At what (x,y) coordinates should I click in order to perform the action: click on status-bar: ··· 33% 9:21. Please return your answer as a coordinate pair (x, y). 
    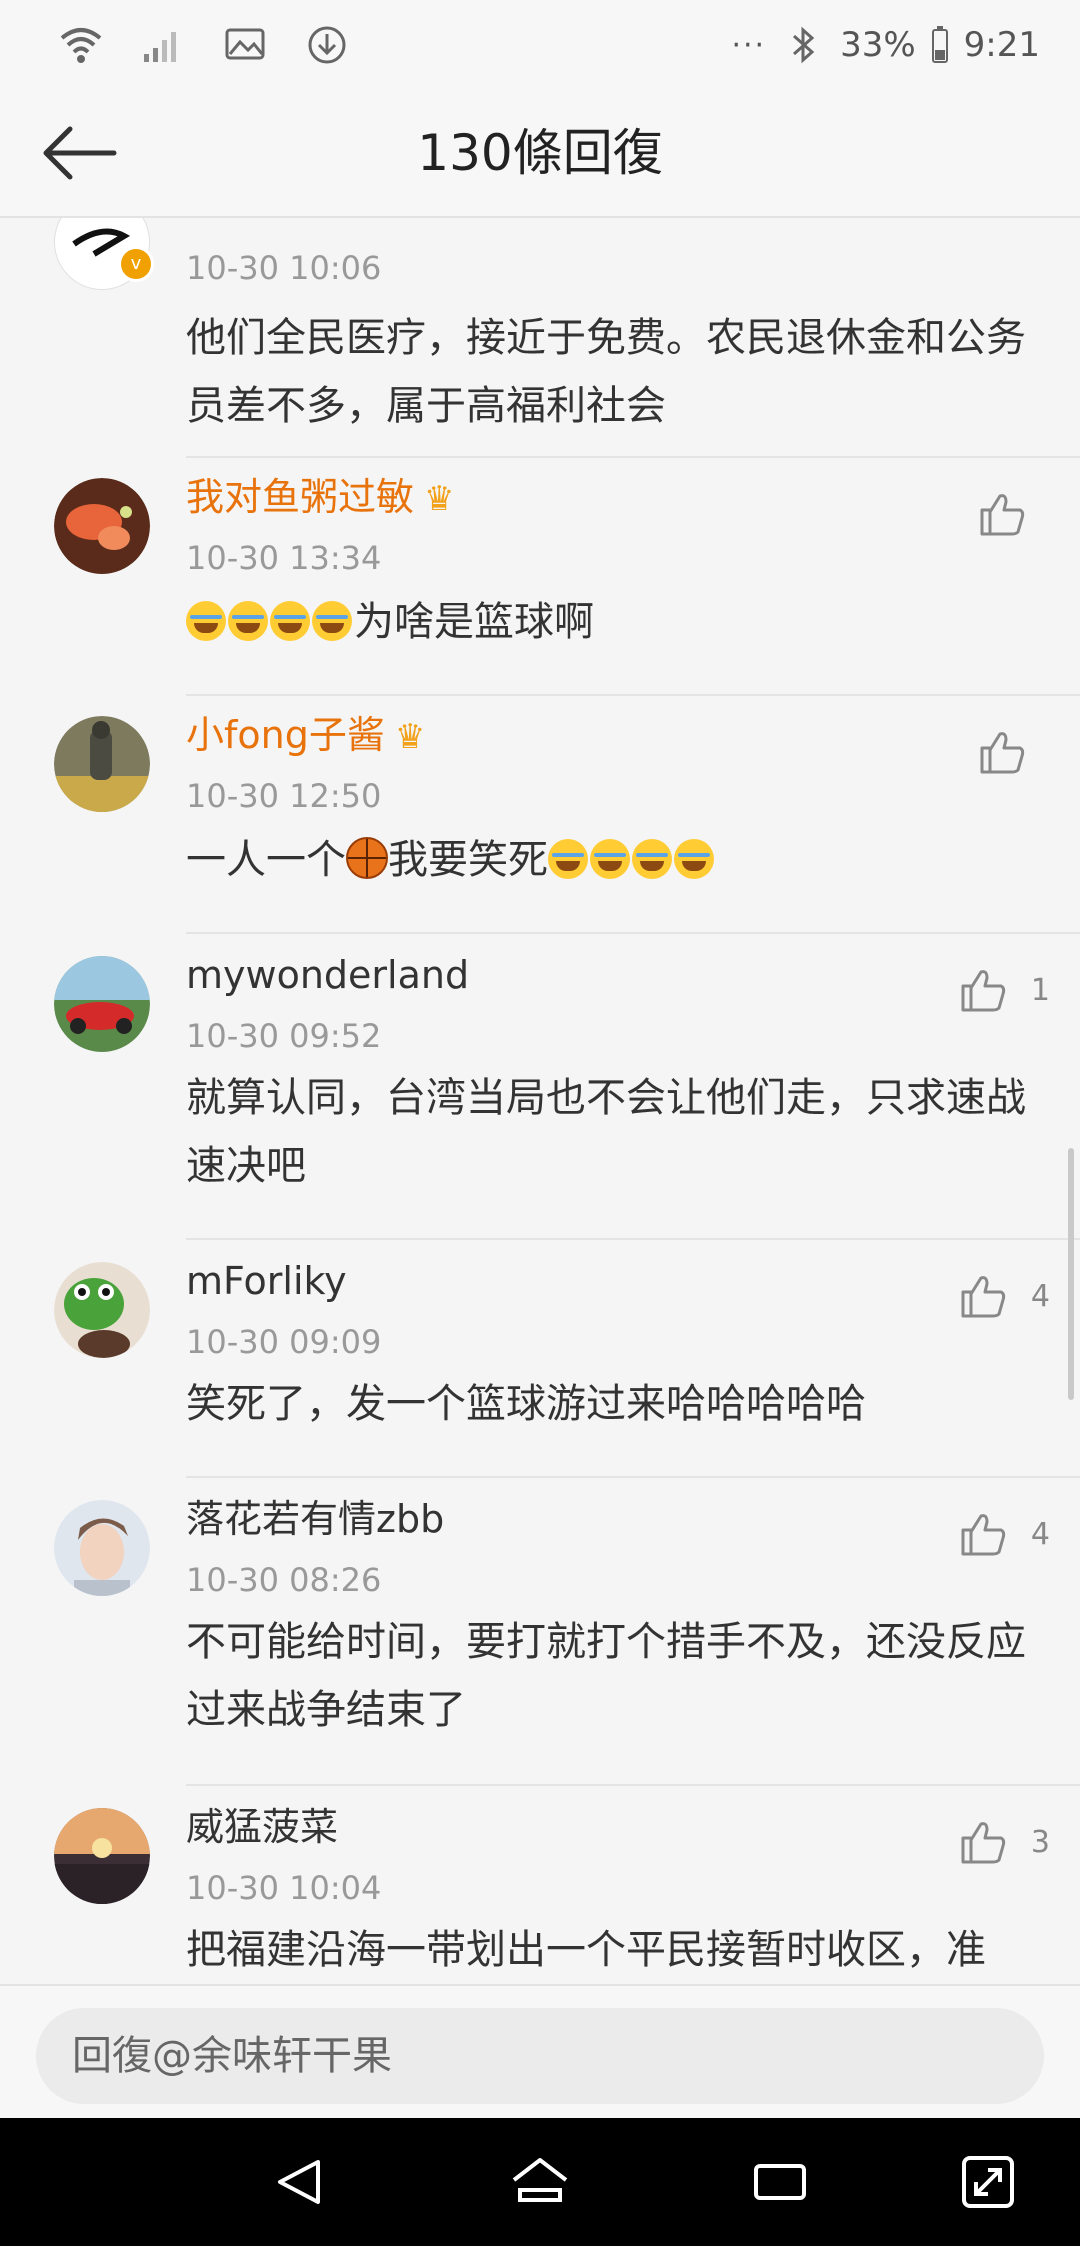
    Looking at the image, I should click on (540, 45).